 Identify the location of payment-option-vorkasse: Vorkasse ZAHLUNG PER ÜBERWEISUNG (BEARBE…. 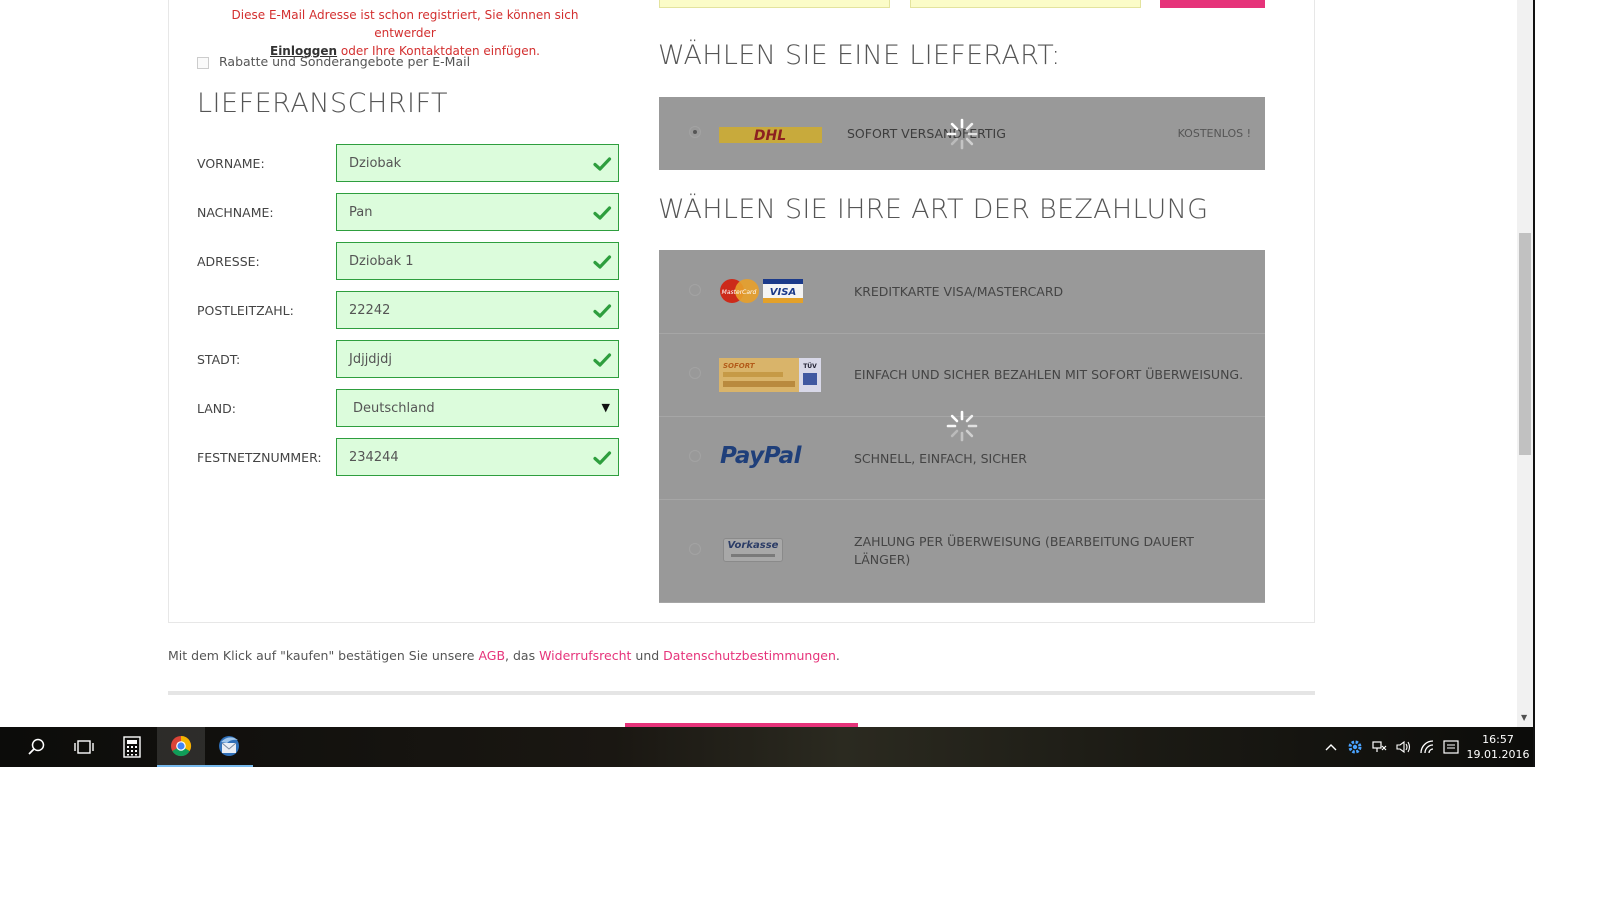
(962, 551).